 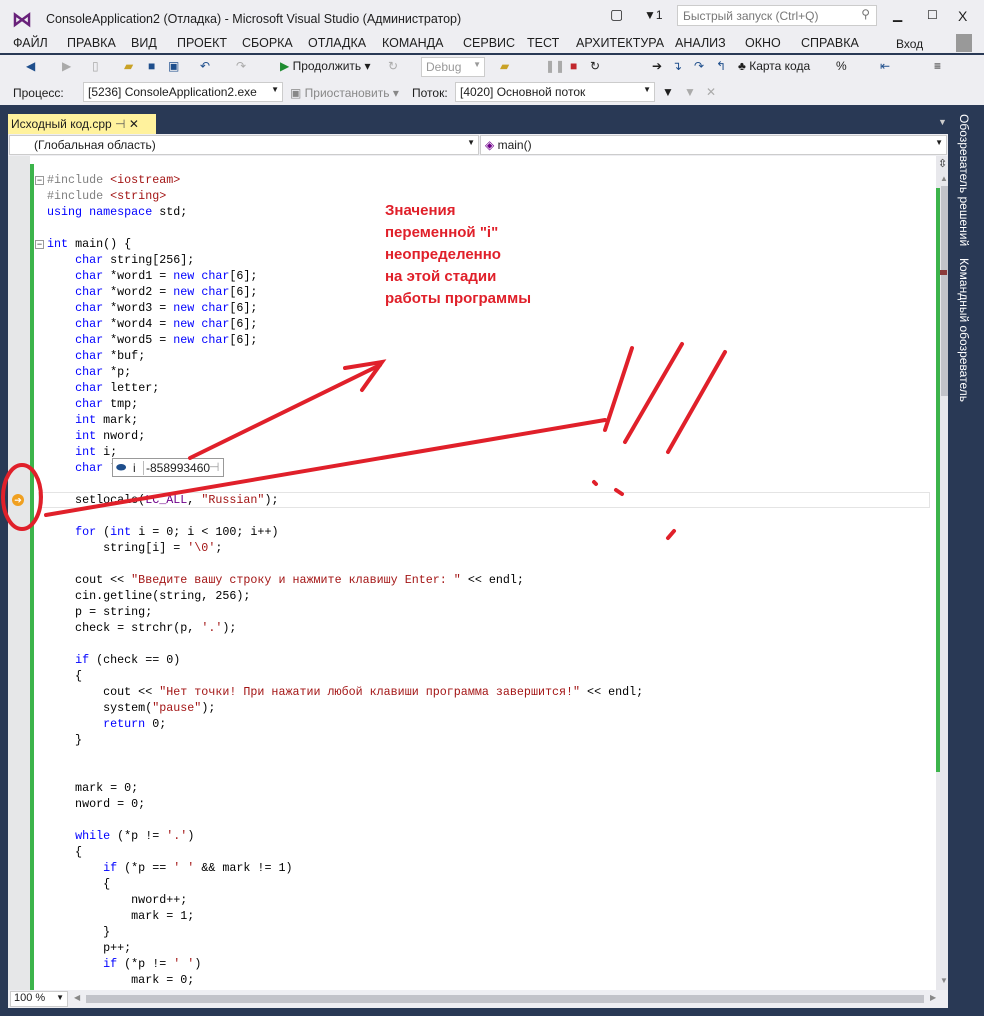 I want to click on red-annotation-marks, so click(x=364, y=441).